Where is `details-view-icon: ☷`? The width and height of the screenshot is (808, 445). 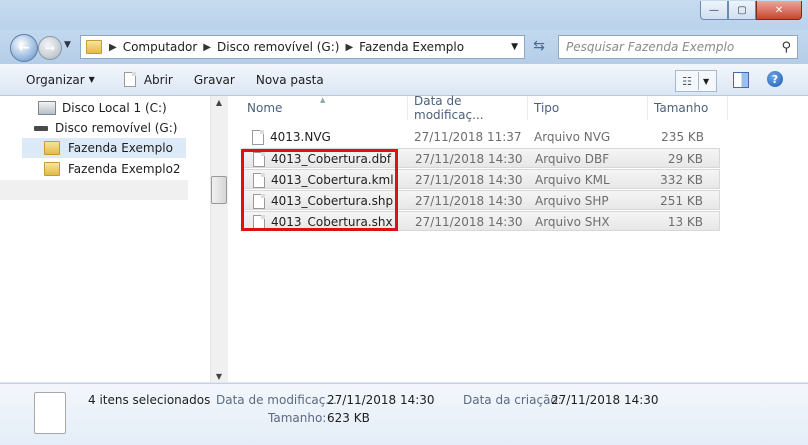
details-view-icon: ☷ is located at coordinates (687, 81).